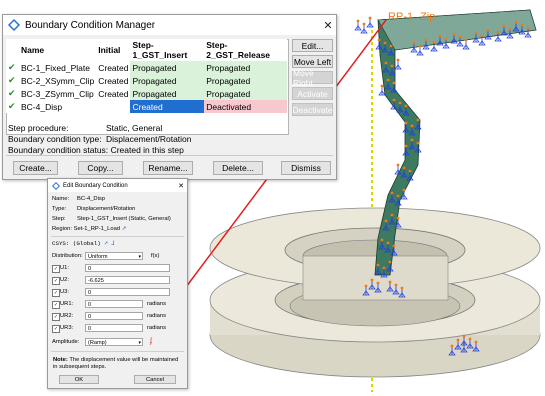 This screenshot has width=545, height=396. Describe the element at coordinates (167, 106) in the screenshot. I see `table-cell-step1-selected: Created` at that location.